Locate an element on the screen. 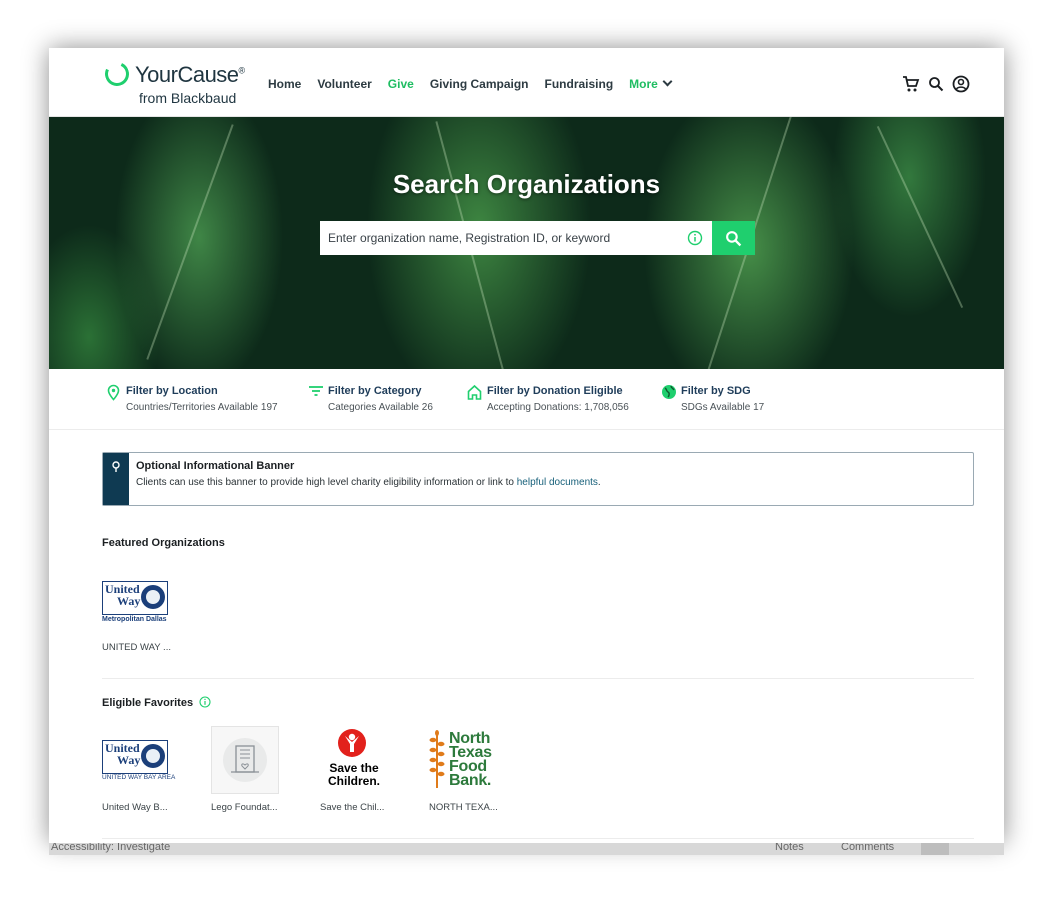 This screenshot has width=1054, height=907. logo-ring-icon is located at coordinates (117, 74).